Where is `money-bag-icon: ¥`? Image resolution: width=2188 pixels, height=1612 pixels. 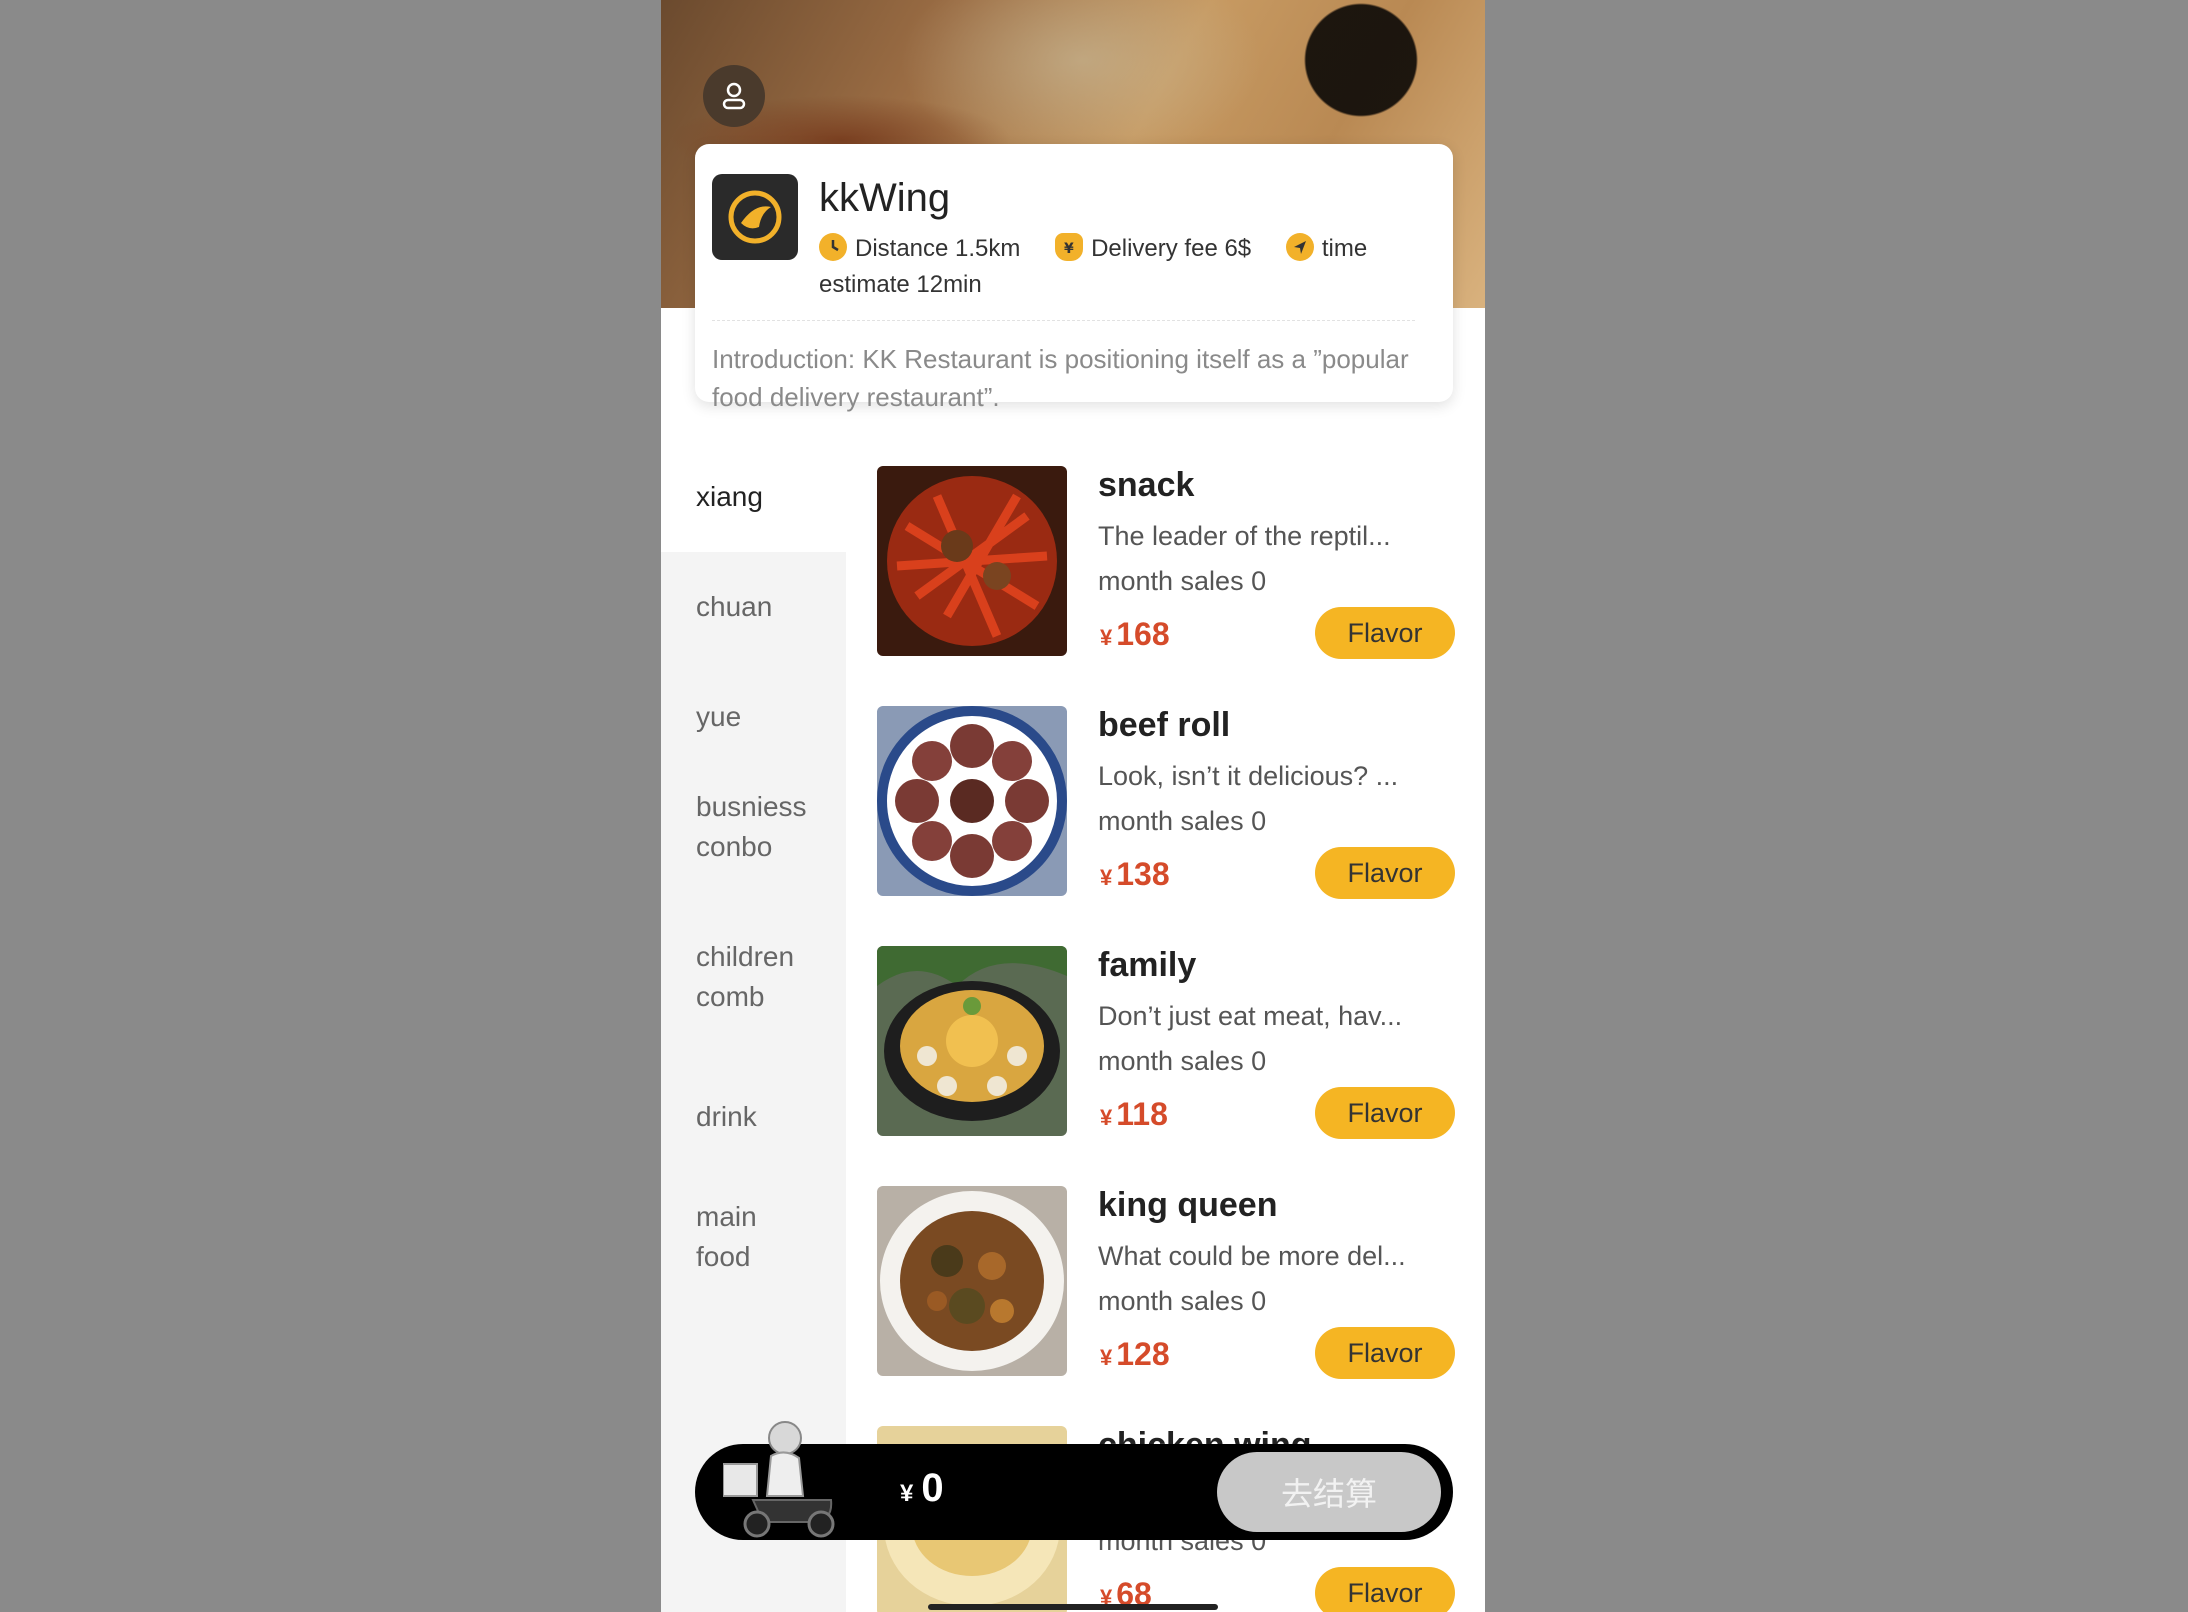
money-bag-icon: ¥ is located at coordinates (1069, 247).